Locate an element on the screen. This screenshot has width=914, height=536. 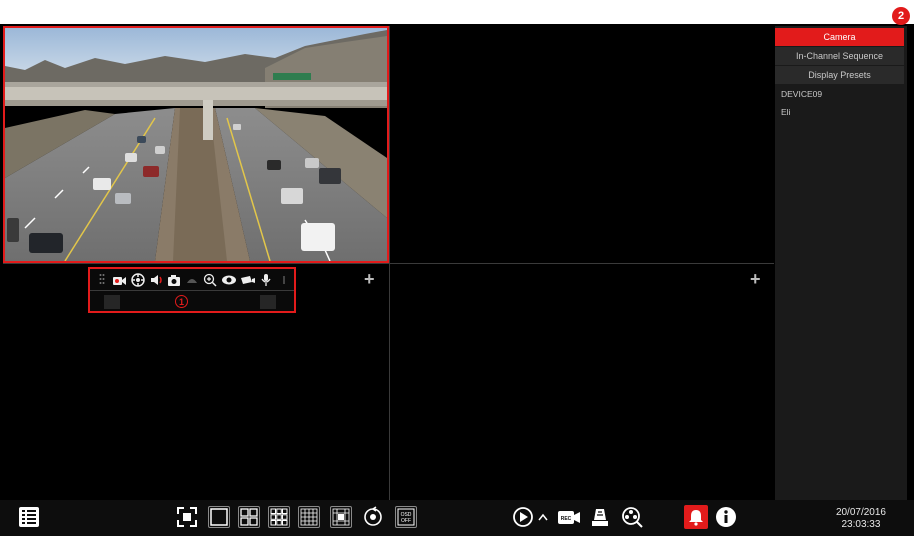
record-icon: REC is located at coordinates (569, 517).